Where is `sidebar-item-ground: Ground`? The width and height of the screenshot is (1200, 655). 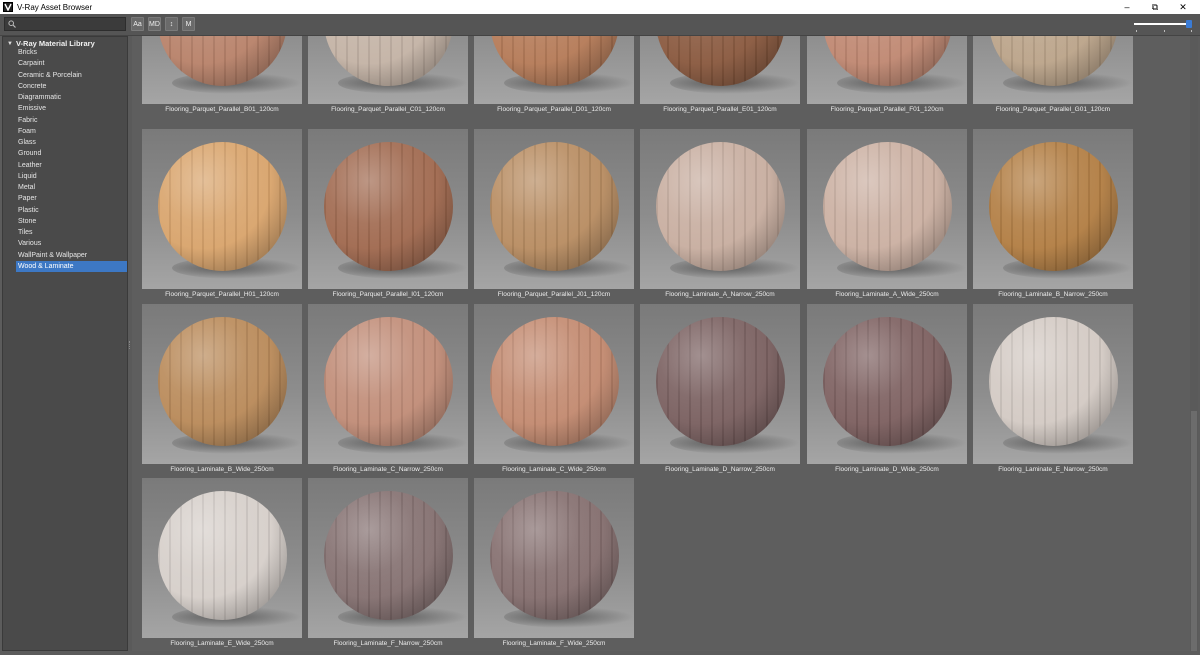 sidebar-item-ground: Ground is located at coordinates (71, 153).